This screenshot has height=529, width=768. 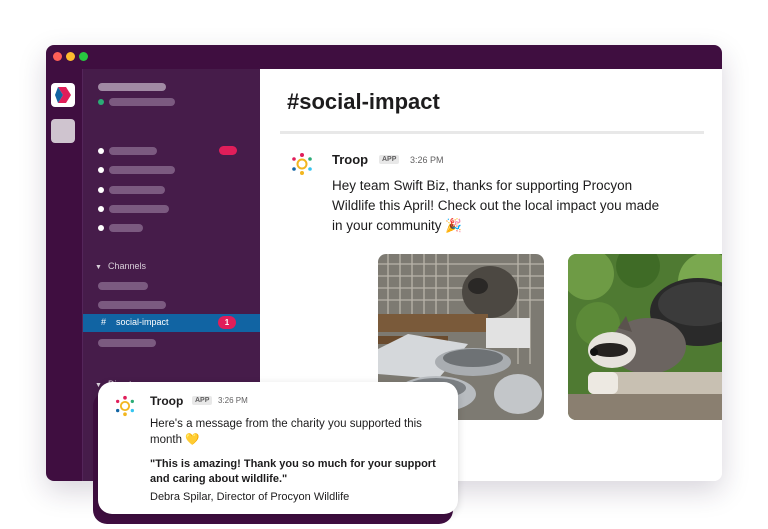 What do you see at coordinates (98, 267) in the screenshot?
I see `caret-down-icon: ▼` at bounding box center [98, 267].